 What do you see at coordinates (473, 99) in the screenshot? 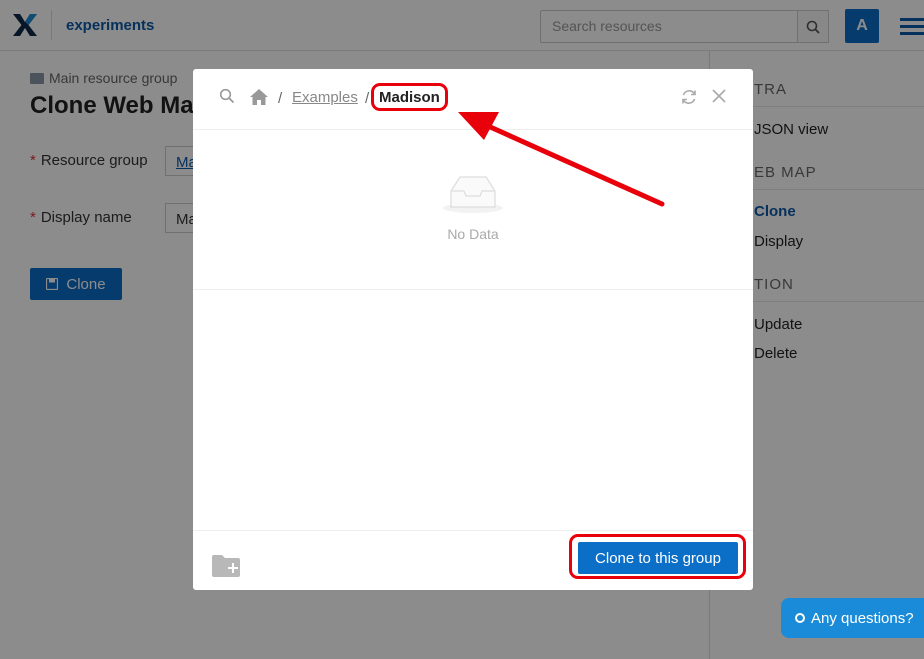
I see `modal-header: / Examples / Madison` at bounding box center [473, 99].